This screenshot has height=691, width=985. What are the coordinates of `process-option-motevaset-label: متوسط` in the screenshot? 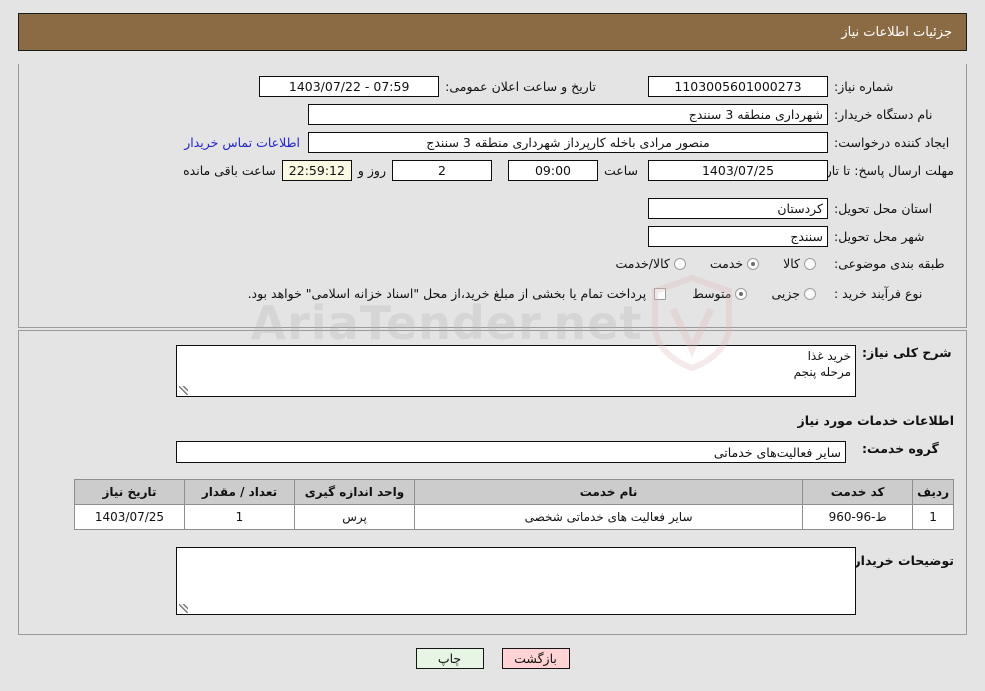 It's located at (712, 293).